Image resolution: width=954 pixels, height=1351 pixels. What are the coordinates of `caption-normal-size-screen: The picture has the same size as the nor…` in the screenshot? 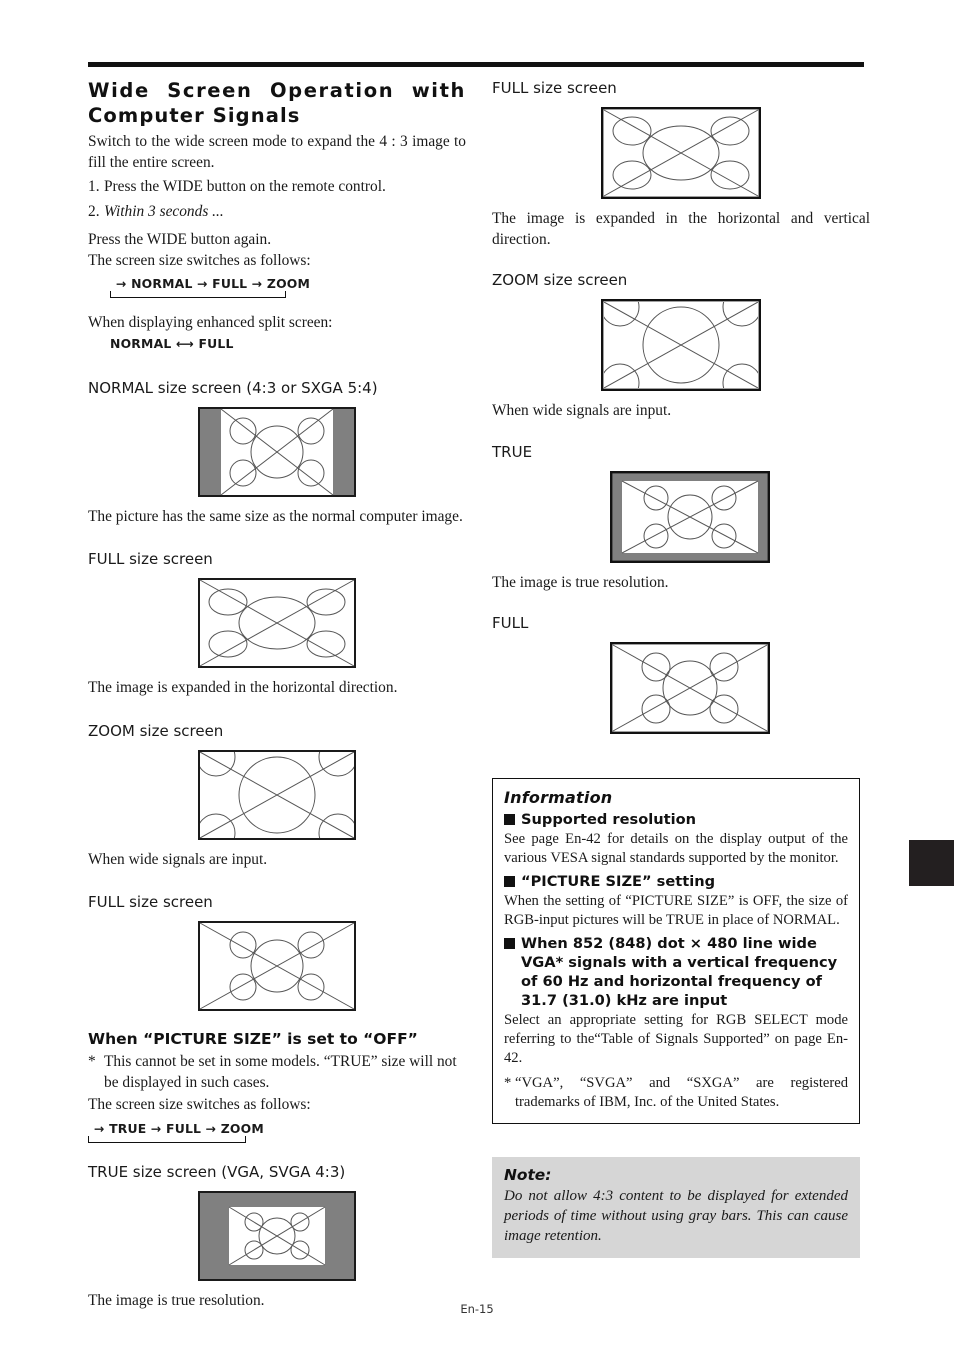 It's located at (275, 516).